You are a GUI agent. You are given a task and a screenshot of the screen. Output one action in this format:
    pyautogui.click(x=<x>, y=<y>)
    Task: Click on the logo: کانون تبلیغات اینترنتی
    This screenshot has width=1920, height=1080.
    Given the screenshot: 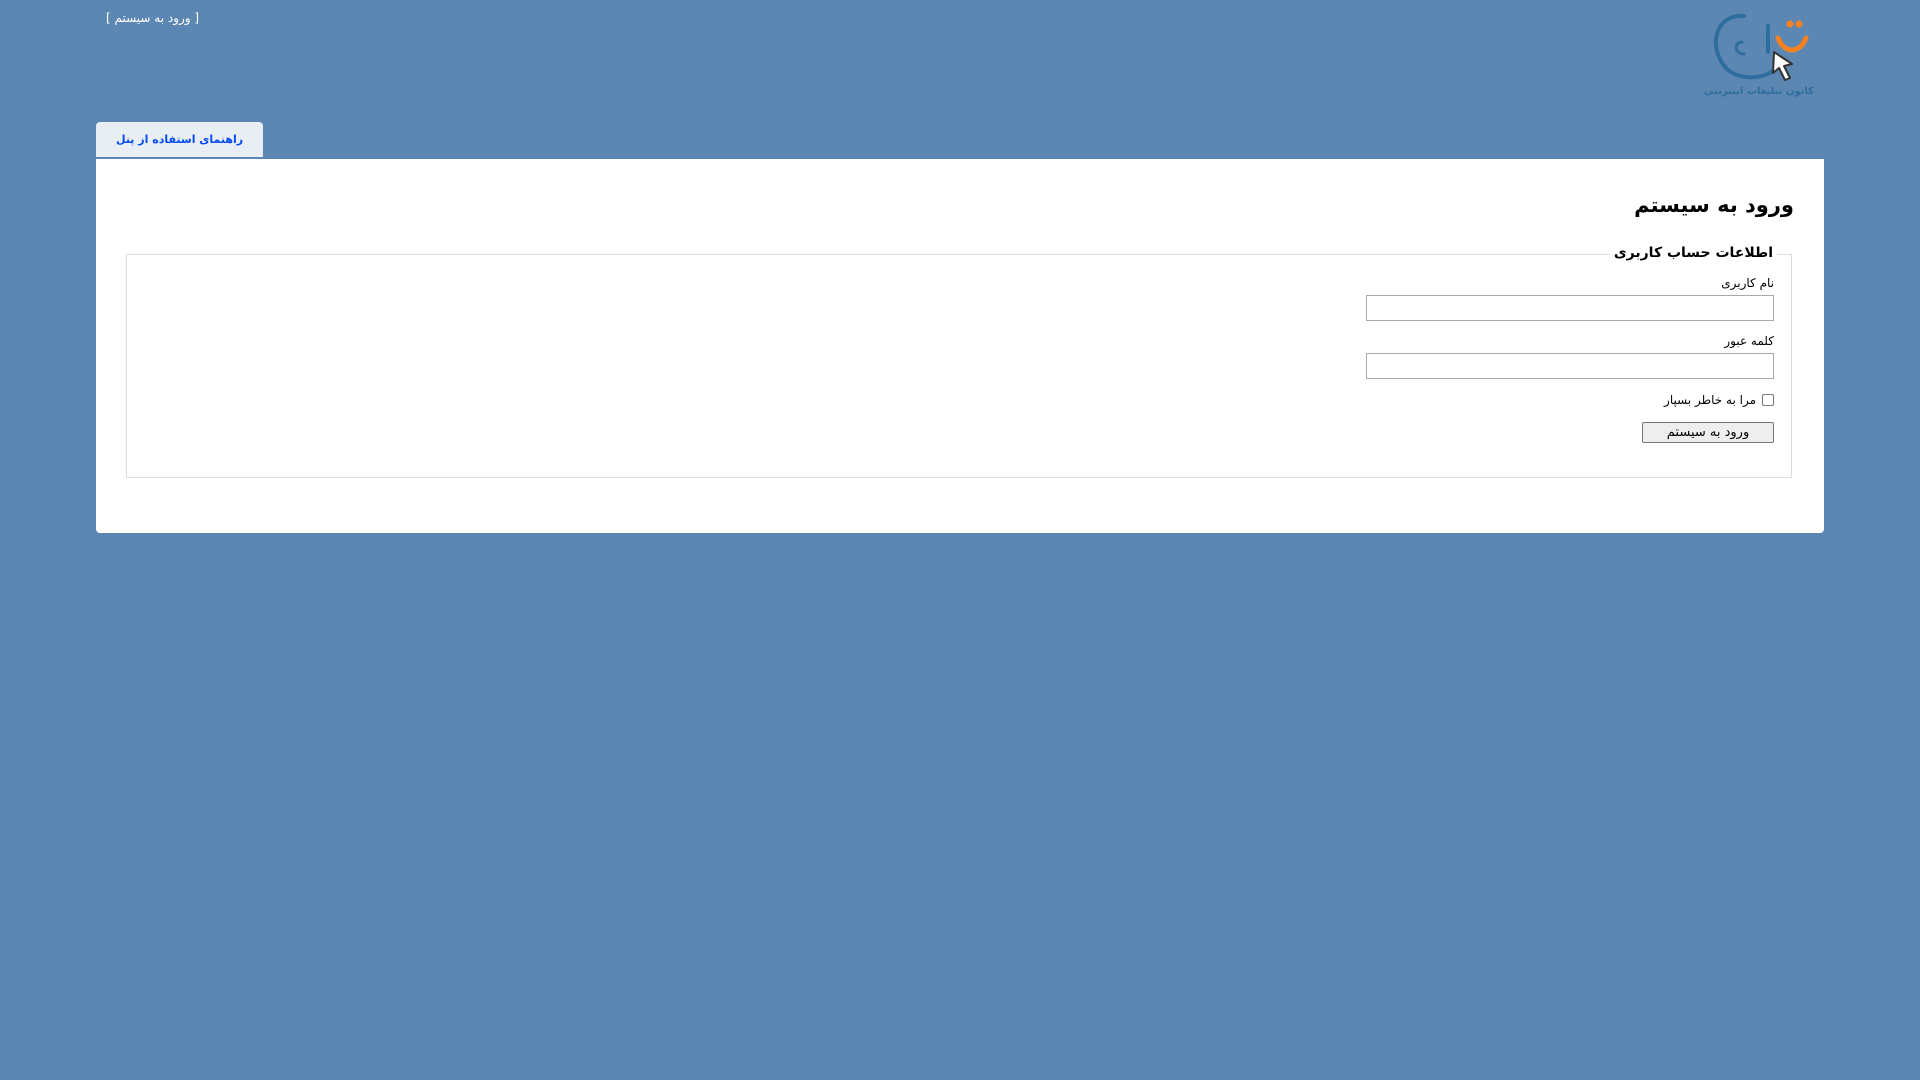 What is the action you would take?
    pyautogui.click(x=1759, y=55)
    